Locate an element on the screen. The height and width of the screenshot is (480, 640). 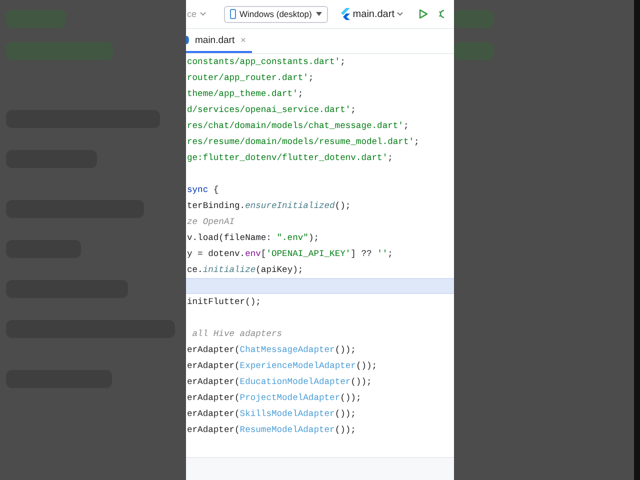
device-dropdown: Windows (desktop) is located at coordinates (276, 14).